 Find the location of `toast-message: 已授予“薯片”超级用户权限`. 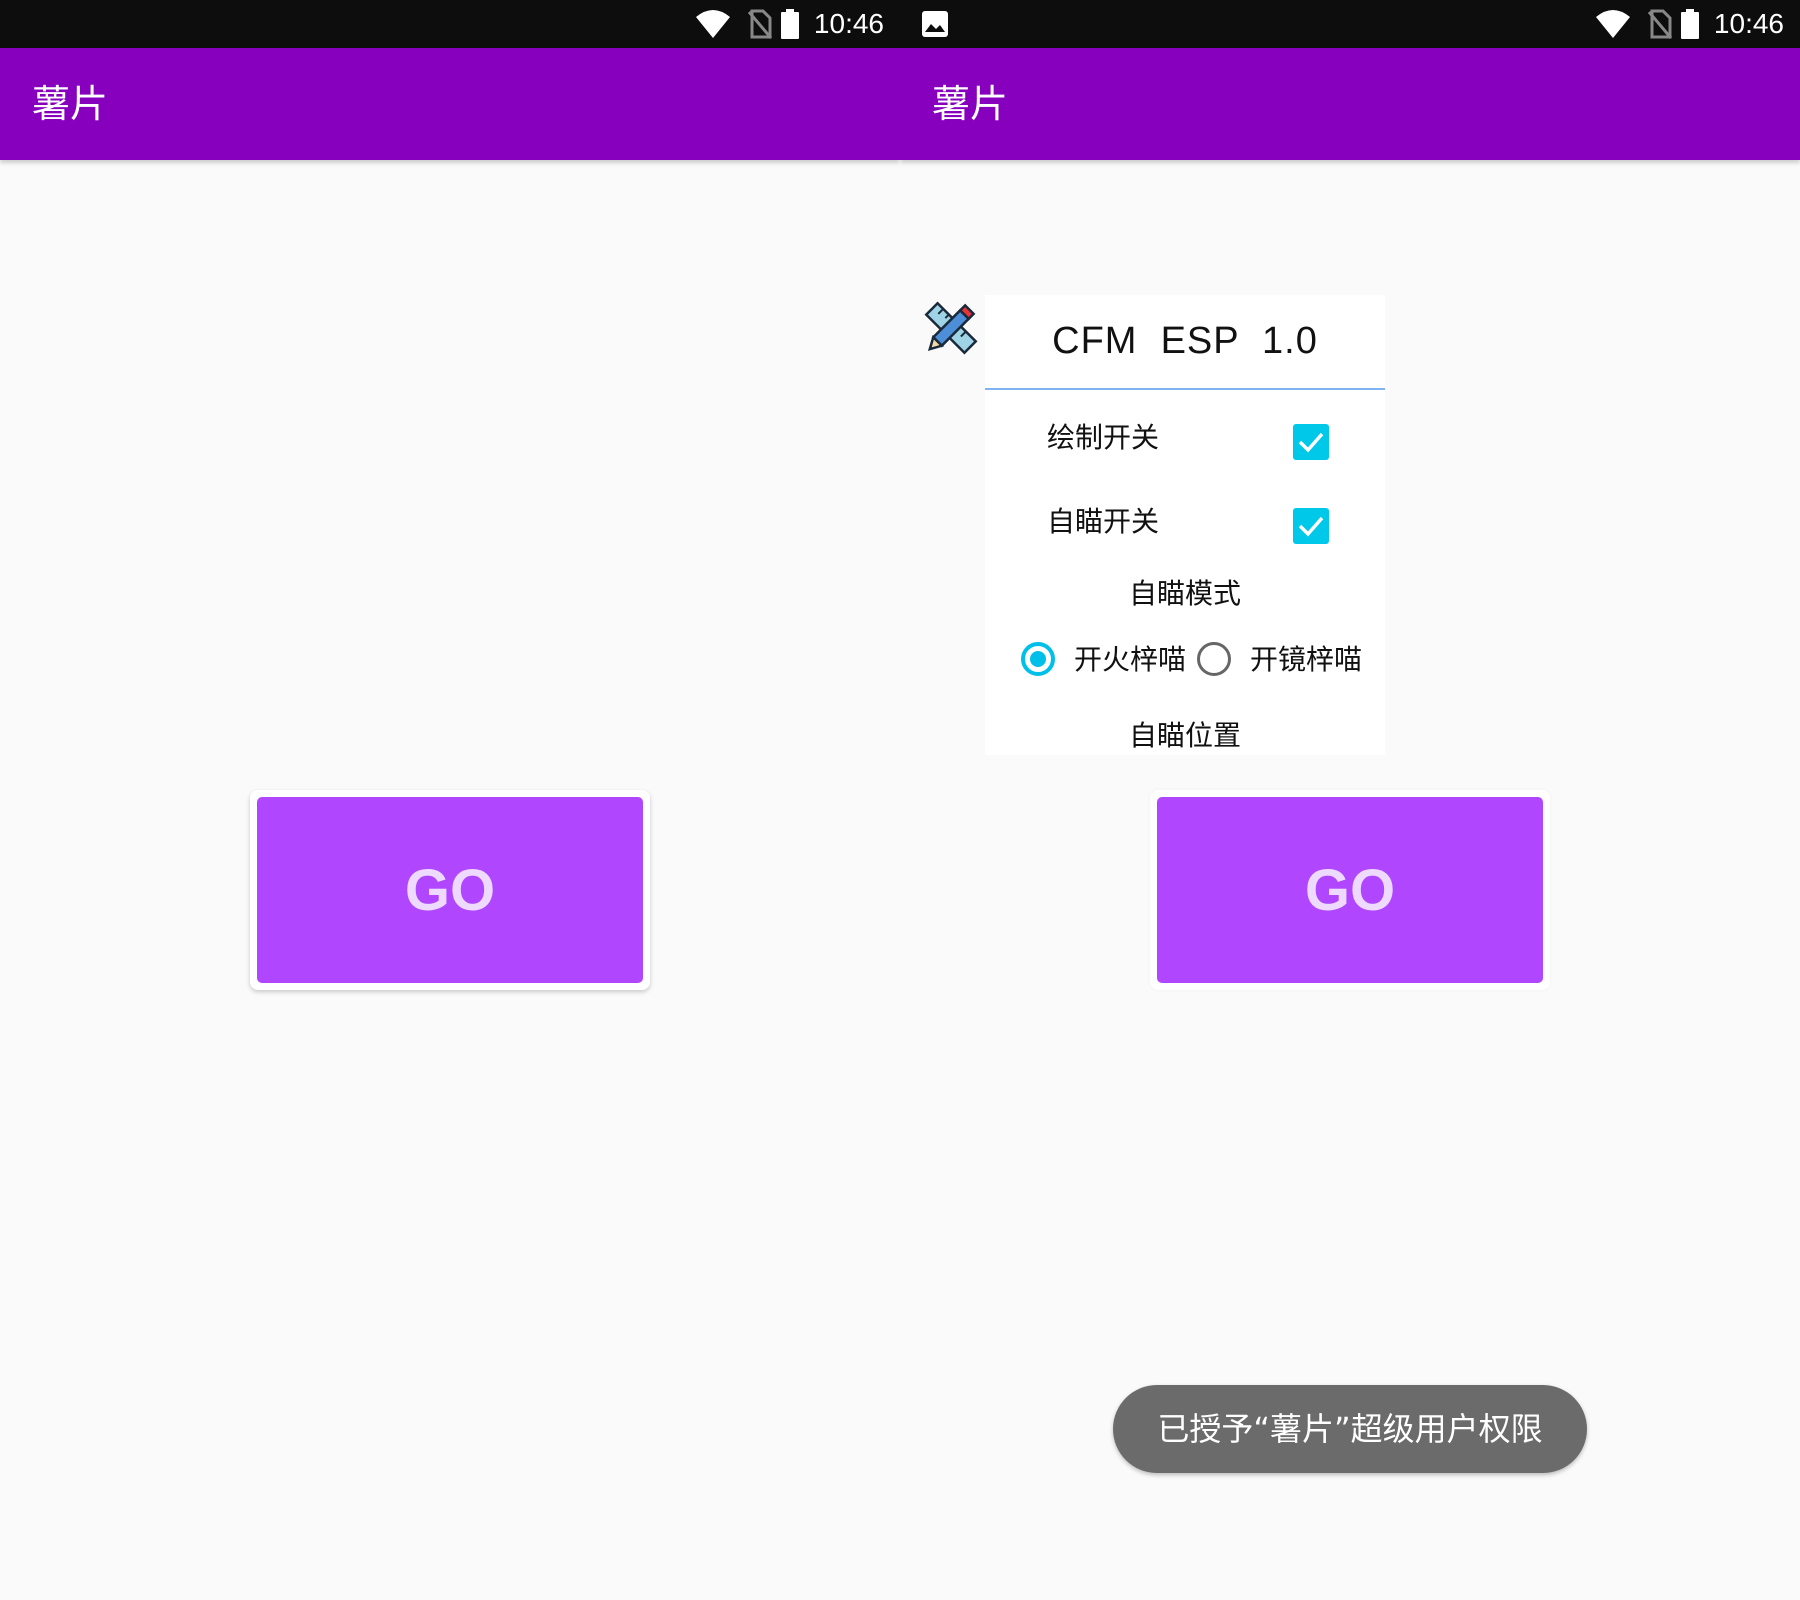

toast-message: 已授予“薯片”超级用户权限 is located at coordinates (1350, 1429).